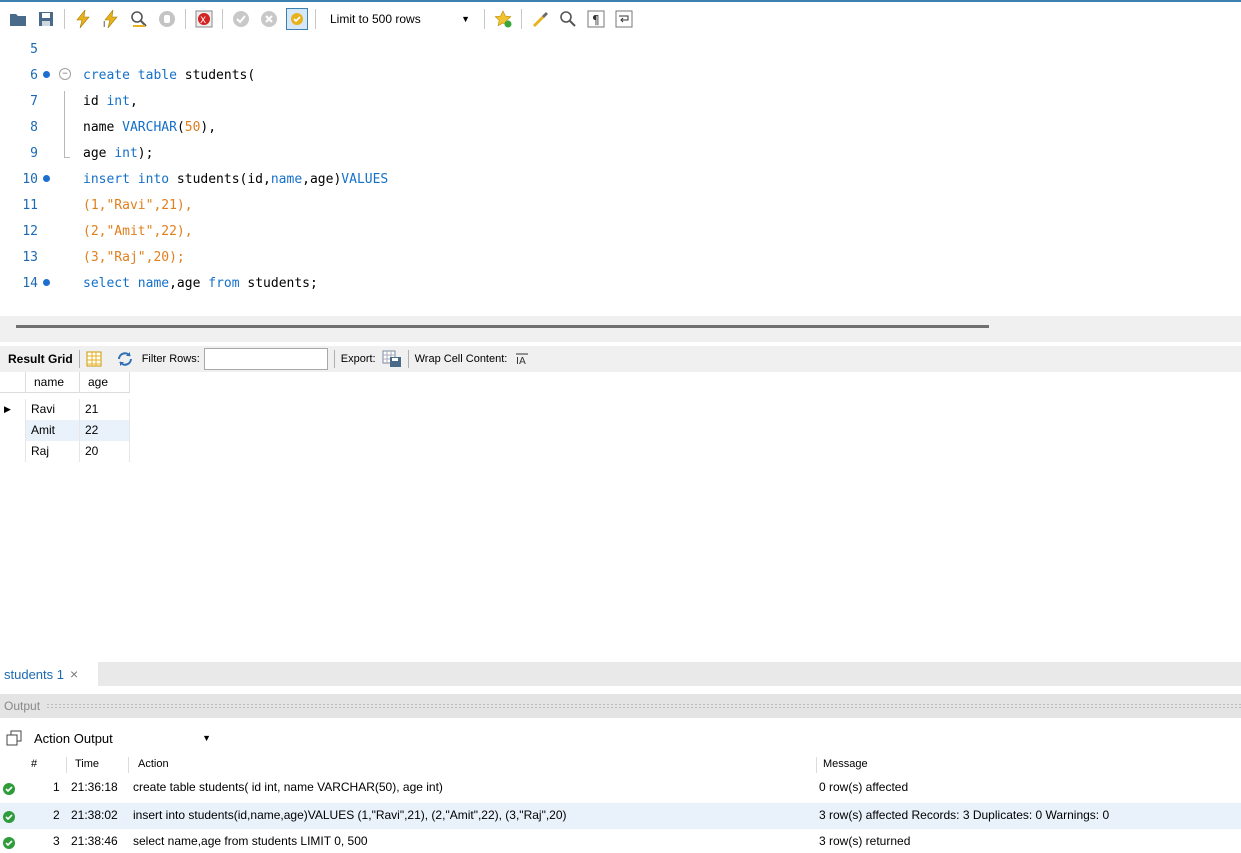 The height and width of the screenshot is (853, 1241). Describe the element at coordinates (34, 127) in the screenshot. I see `line-number: 8` at that location.